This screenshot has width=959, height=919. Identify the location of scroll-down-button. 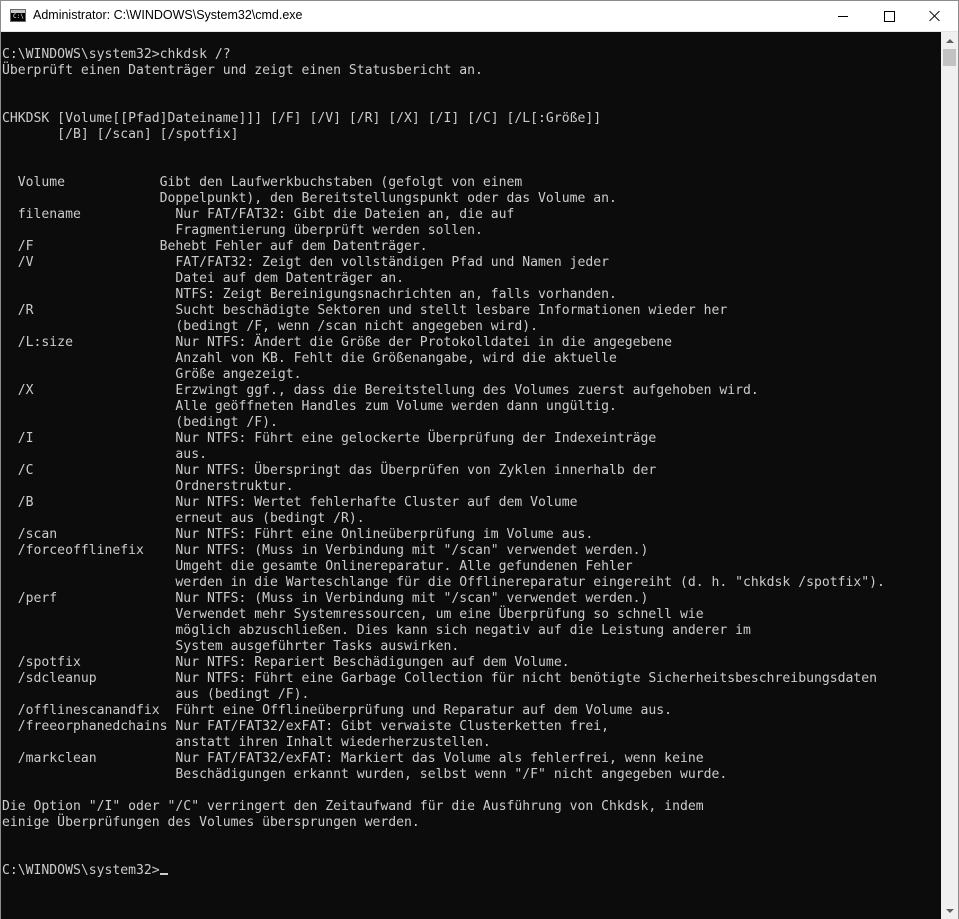
(949, 910).